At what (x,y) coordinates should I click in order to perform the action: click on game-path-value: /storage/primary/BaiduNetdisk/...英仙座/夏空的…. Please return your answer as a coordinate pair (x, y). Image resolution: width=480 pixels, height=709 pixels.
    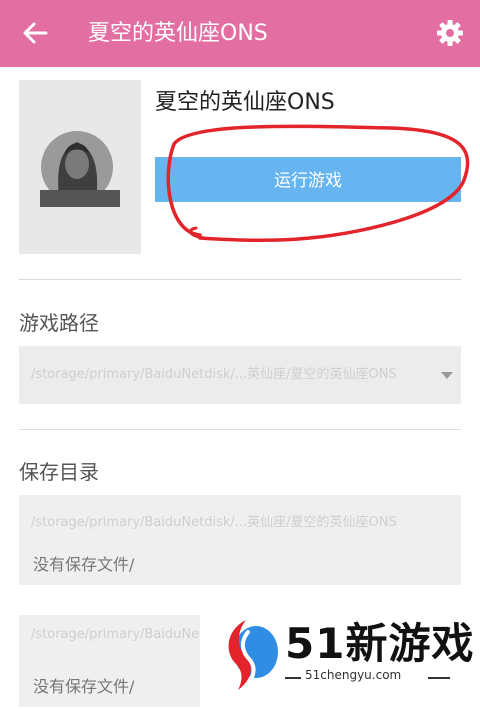
    Looking at the image, I should click on (214, 374).